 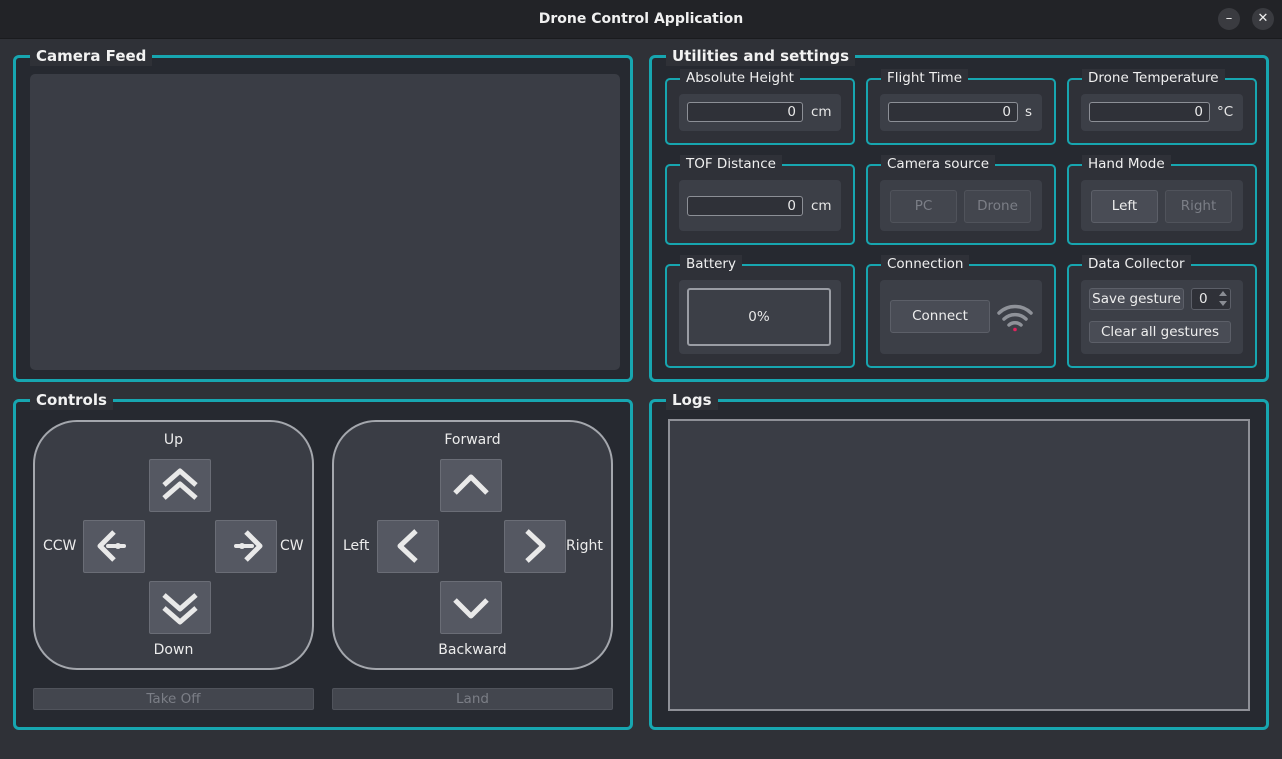 I want to click on chevron-left-icon, so click(x=407, y=546).